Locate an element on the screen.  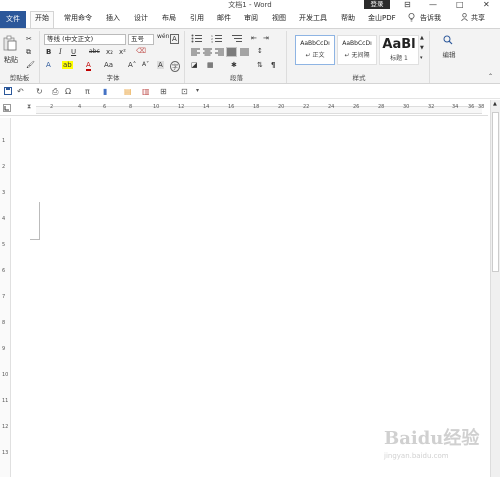
tab-view: 视图 is located at coordinates (279, 18).